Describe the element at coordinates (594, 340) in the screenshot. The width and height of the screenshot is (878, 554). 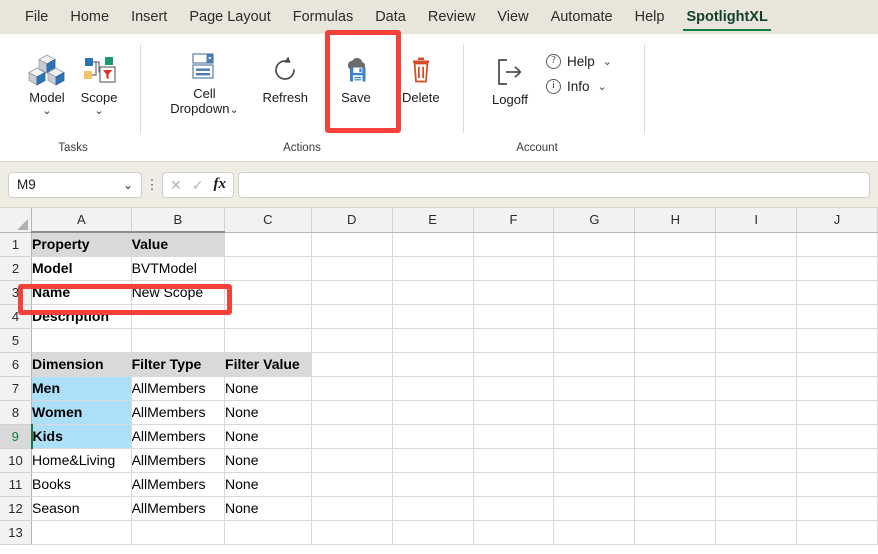
I see `cell-G5` at that location.